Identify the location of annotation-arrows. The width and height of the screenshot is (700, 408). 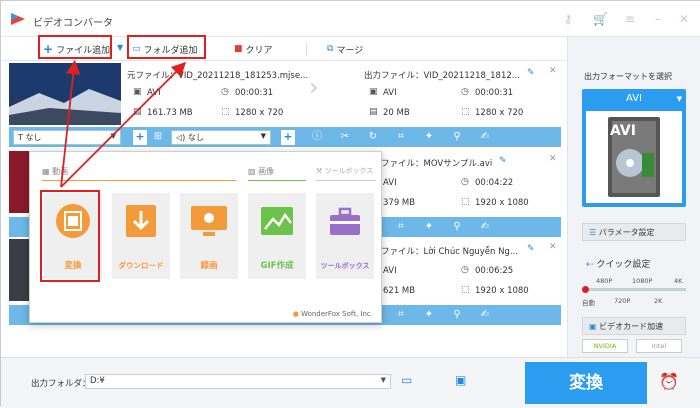
(123, 123).